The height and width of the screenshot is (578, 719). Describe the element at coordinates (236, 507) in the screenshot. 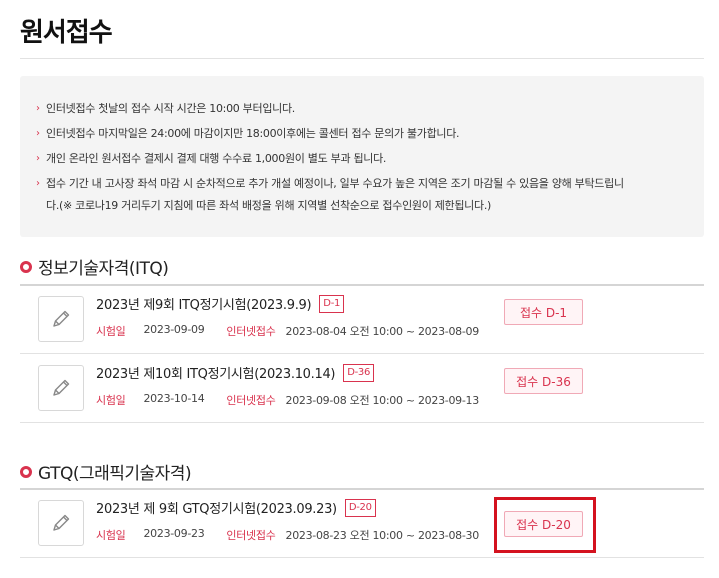

I see `exam-title: 2023년 제 9회 GTQ정기시험(2023.09.23) D-20` at that location.